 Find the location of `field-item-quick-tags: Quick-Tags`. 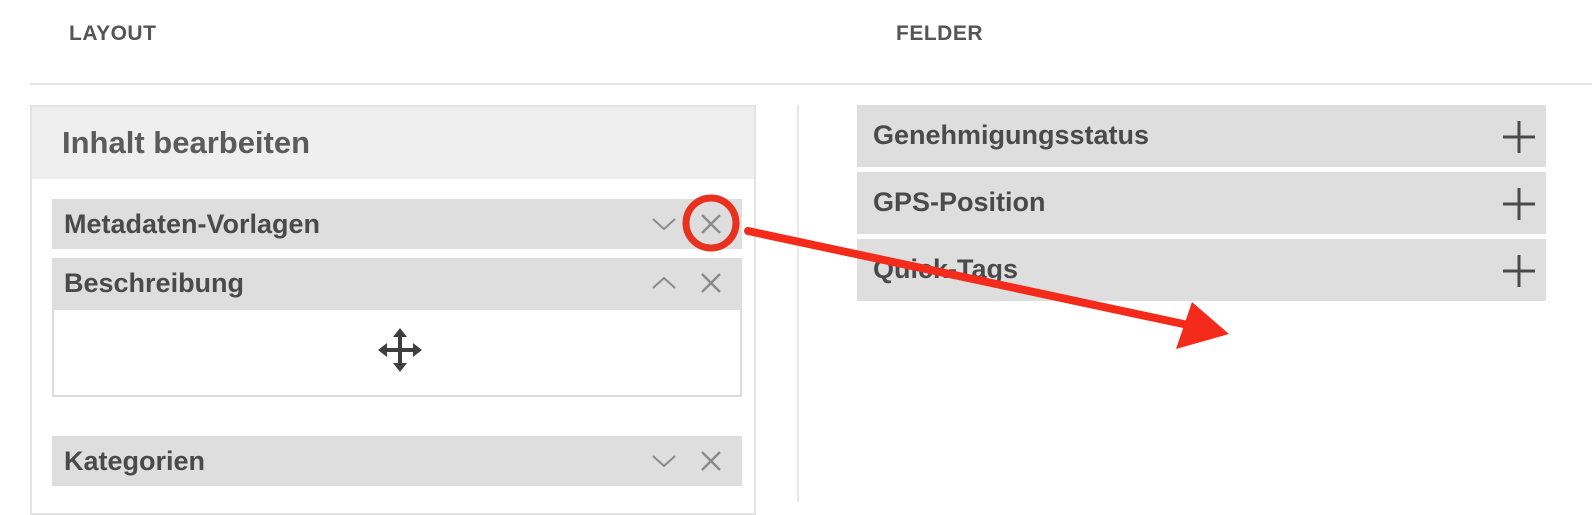

field-item-quick-tags: Quick-Tags is located at coordinates (1201, 270).